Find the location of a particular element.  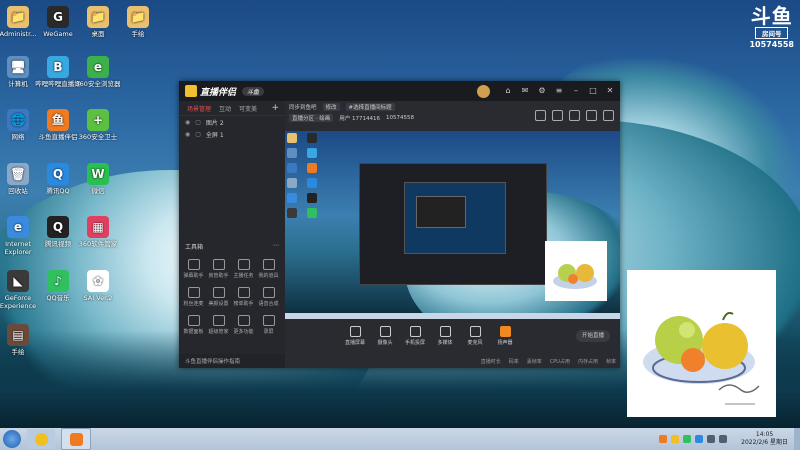

source-control: 摄像头 is located at coordinates (385, 336).